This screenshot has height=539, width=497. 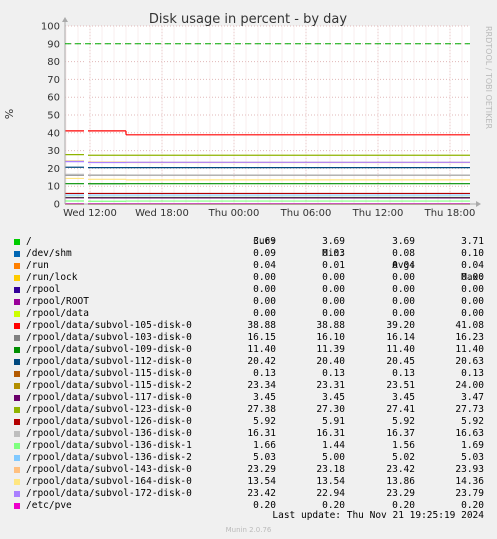 What do you see at coordinates (330, 469) in the screenshot?
I see `value-min: 23.18` at bounding box center [330, 469].